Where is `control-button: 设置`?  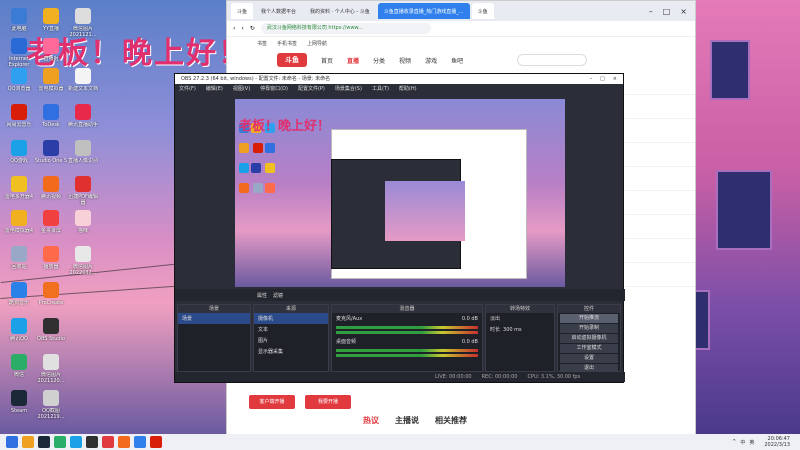
control-button: 设置 is located at coordinates (589, 358).